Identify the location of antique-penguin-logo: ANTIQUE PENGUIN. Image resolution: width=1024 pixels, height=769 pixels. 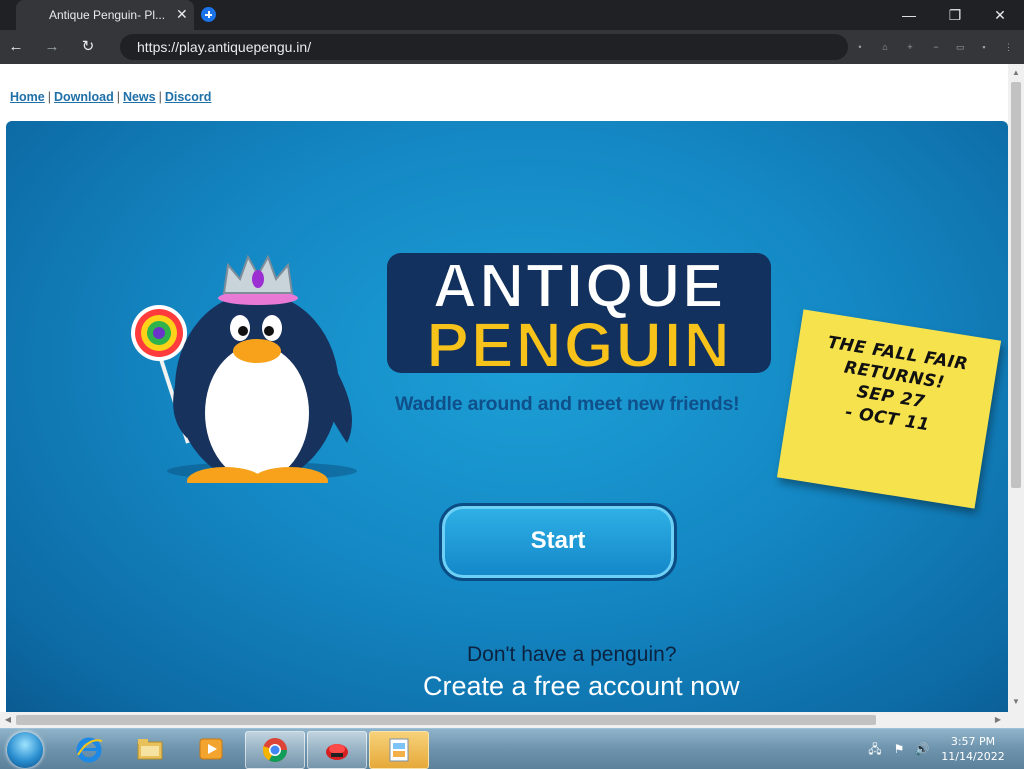
(579, 314).